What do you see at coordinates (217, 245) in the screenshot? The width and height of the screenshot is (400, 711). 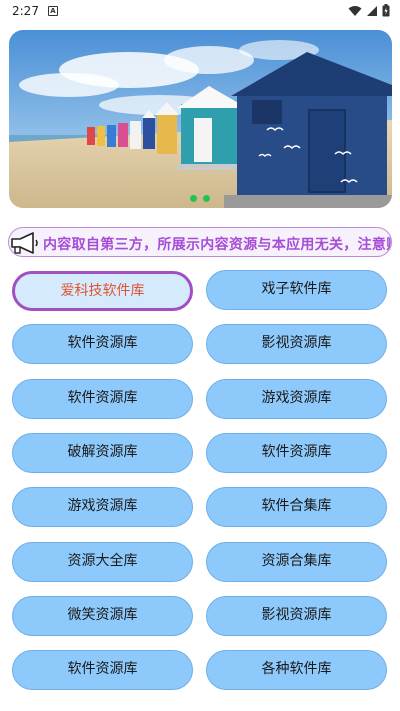 I see `notice-text: 内容取自第三方，所展示内容资源与本应用无关，注意财产` at bounding box center [217, 245].